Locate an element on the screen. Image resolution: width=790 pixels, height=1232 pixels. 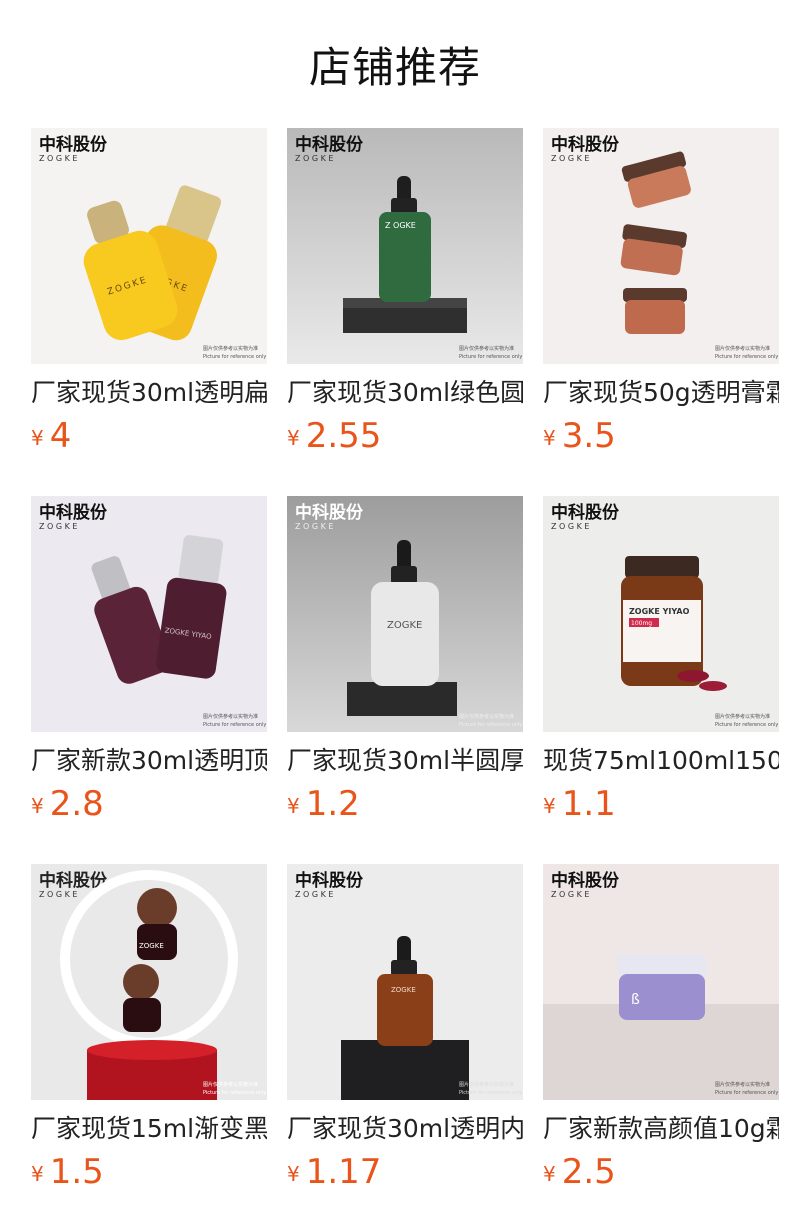
svg-text: ß is located at coordinates (635, 1000).